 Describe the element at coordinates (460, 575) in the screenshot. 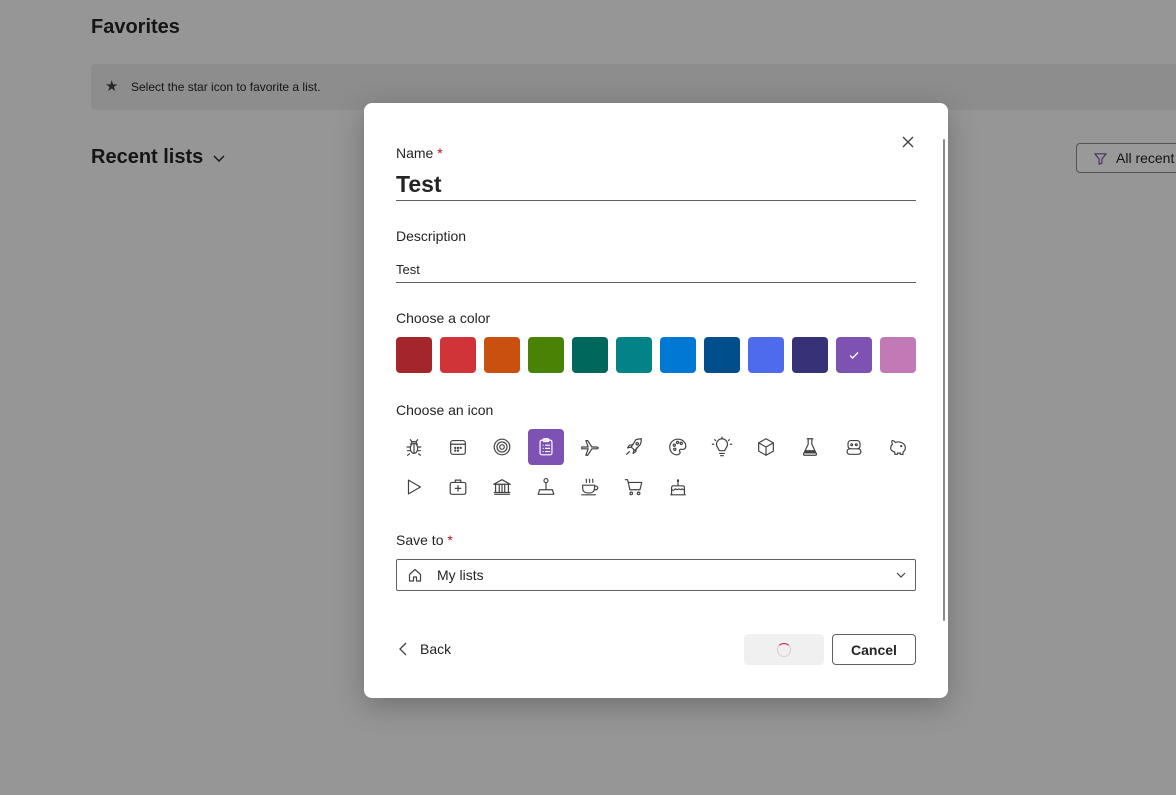

I see `save-to-value: My lists` at that location.